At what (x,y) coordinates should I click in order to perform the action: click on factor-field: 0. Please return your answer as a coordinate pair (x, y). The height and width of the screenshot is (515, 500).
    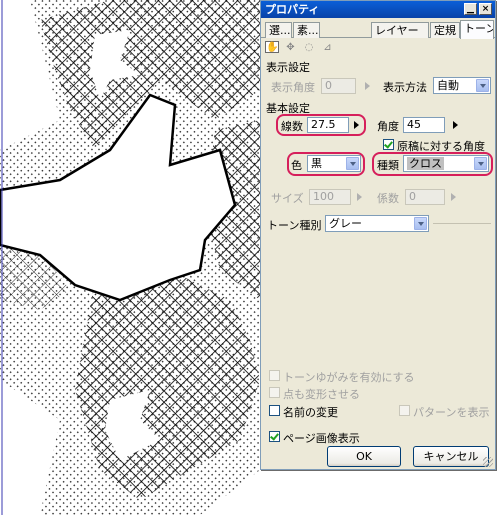
    Looking at the image, I should click on (425, 197).